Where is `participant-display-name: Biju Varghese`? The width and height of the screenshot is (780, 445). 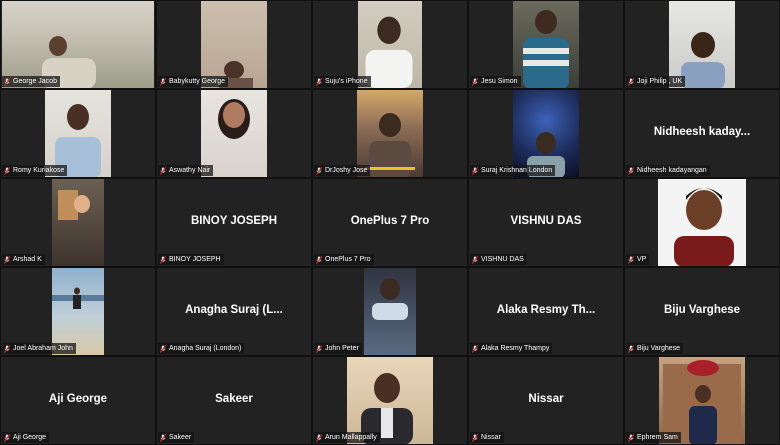 participant-display-name: Biju Varghese is located at coordinates (702, 310).